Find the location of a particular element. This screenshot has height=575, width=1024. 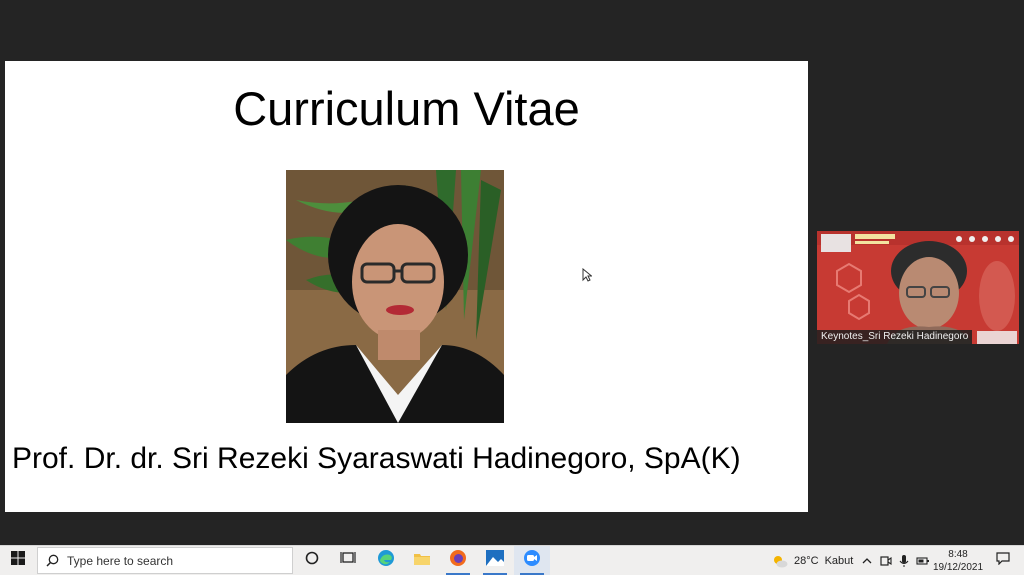

taskbar-file-explorer is located at coordinates (422, 560).